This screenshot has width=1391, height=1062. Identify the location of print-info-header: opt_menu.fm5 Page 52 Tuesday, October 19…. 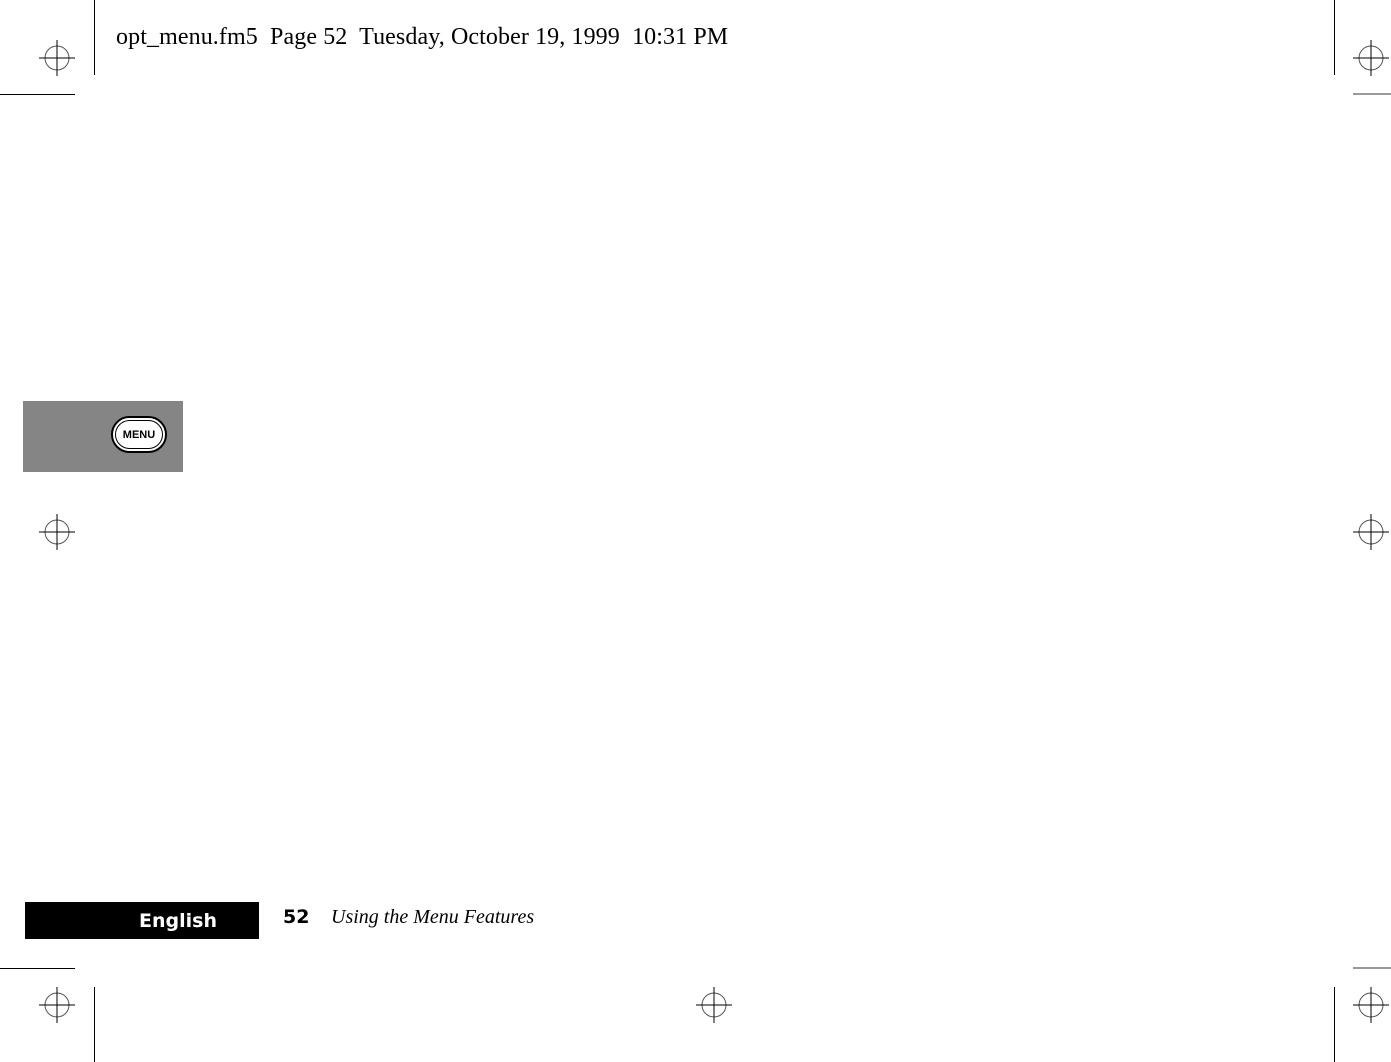
(422, 37).